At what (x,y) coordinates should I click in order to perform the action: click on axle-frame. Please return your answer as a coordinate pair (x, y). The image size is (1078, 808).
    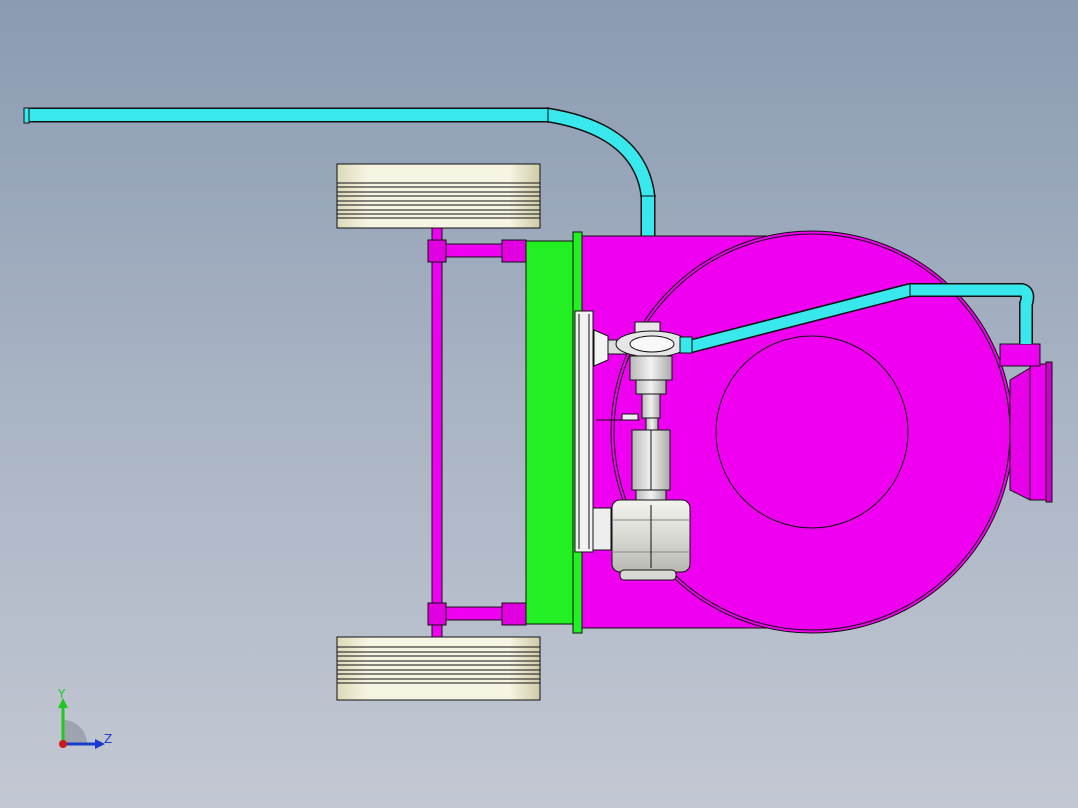
    Looking at the image, I should click on (477, 432).